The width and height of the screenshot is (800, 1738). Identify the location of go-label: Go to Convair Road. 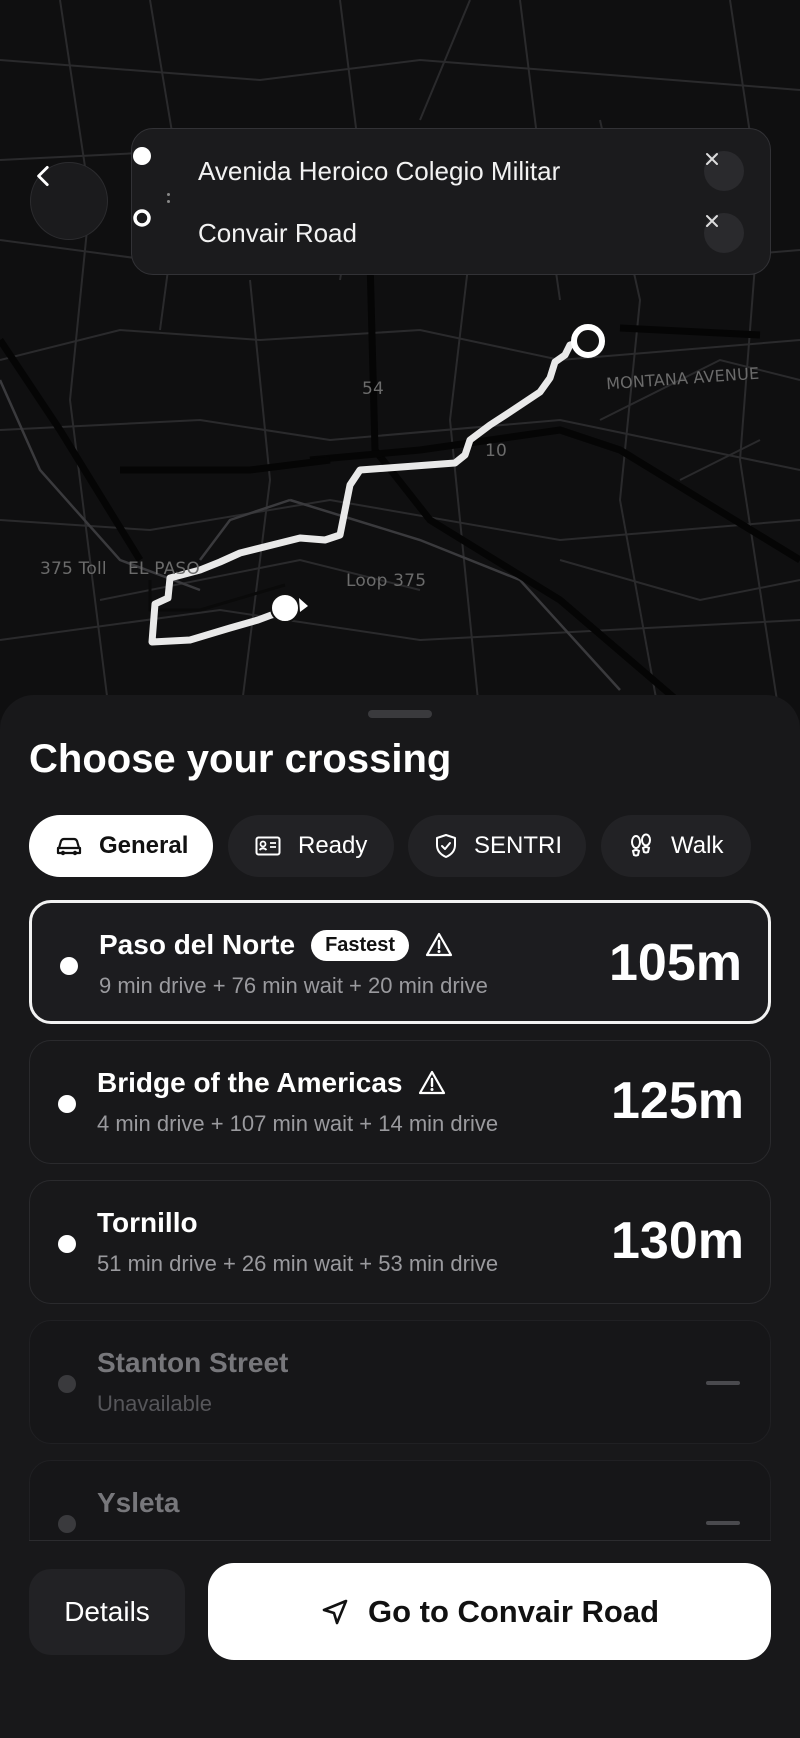
(513, 1611).